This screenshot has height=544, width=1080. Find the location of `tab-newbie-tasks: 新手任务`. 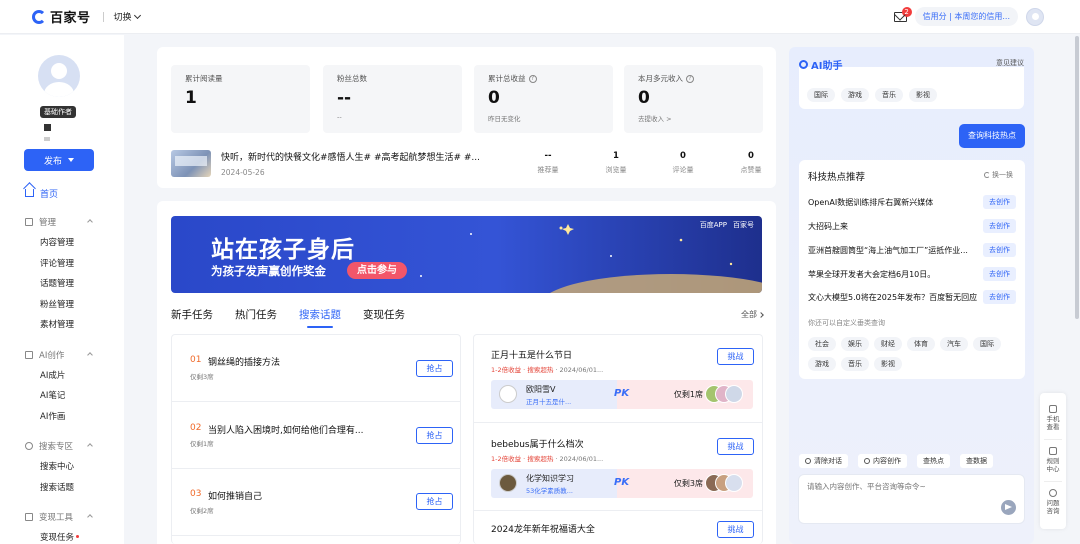

tab-newbie-tasks: 新手任务 is located at coordinates (192, 314).